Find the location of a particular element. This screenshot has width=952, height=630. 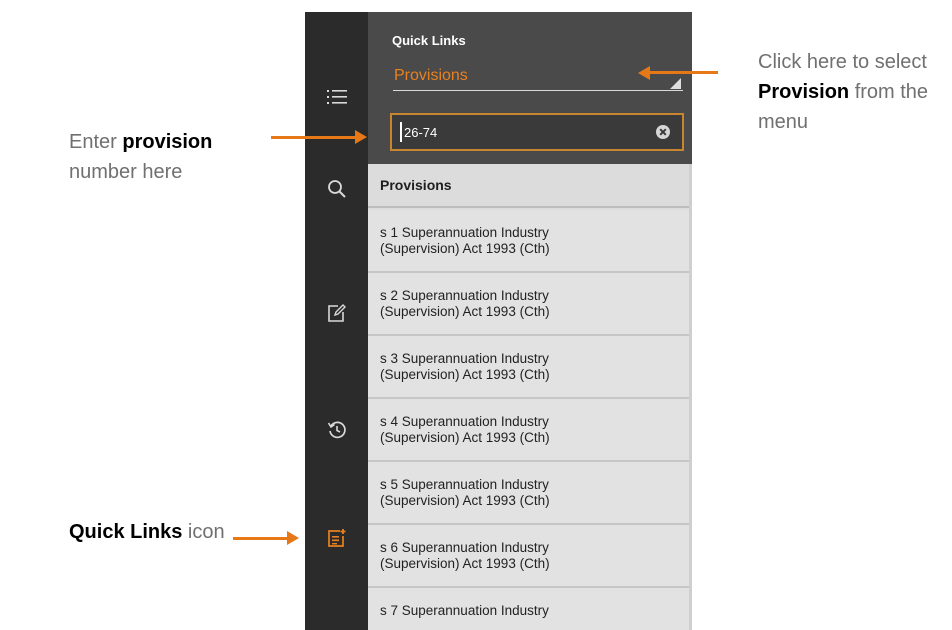

panel-header: Quick Links Provisions is located at coordinates (530, 88).